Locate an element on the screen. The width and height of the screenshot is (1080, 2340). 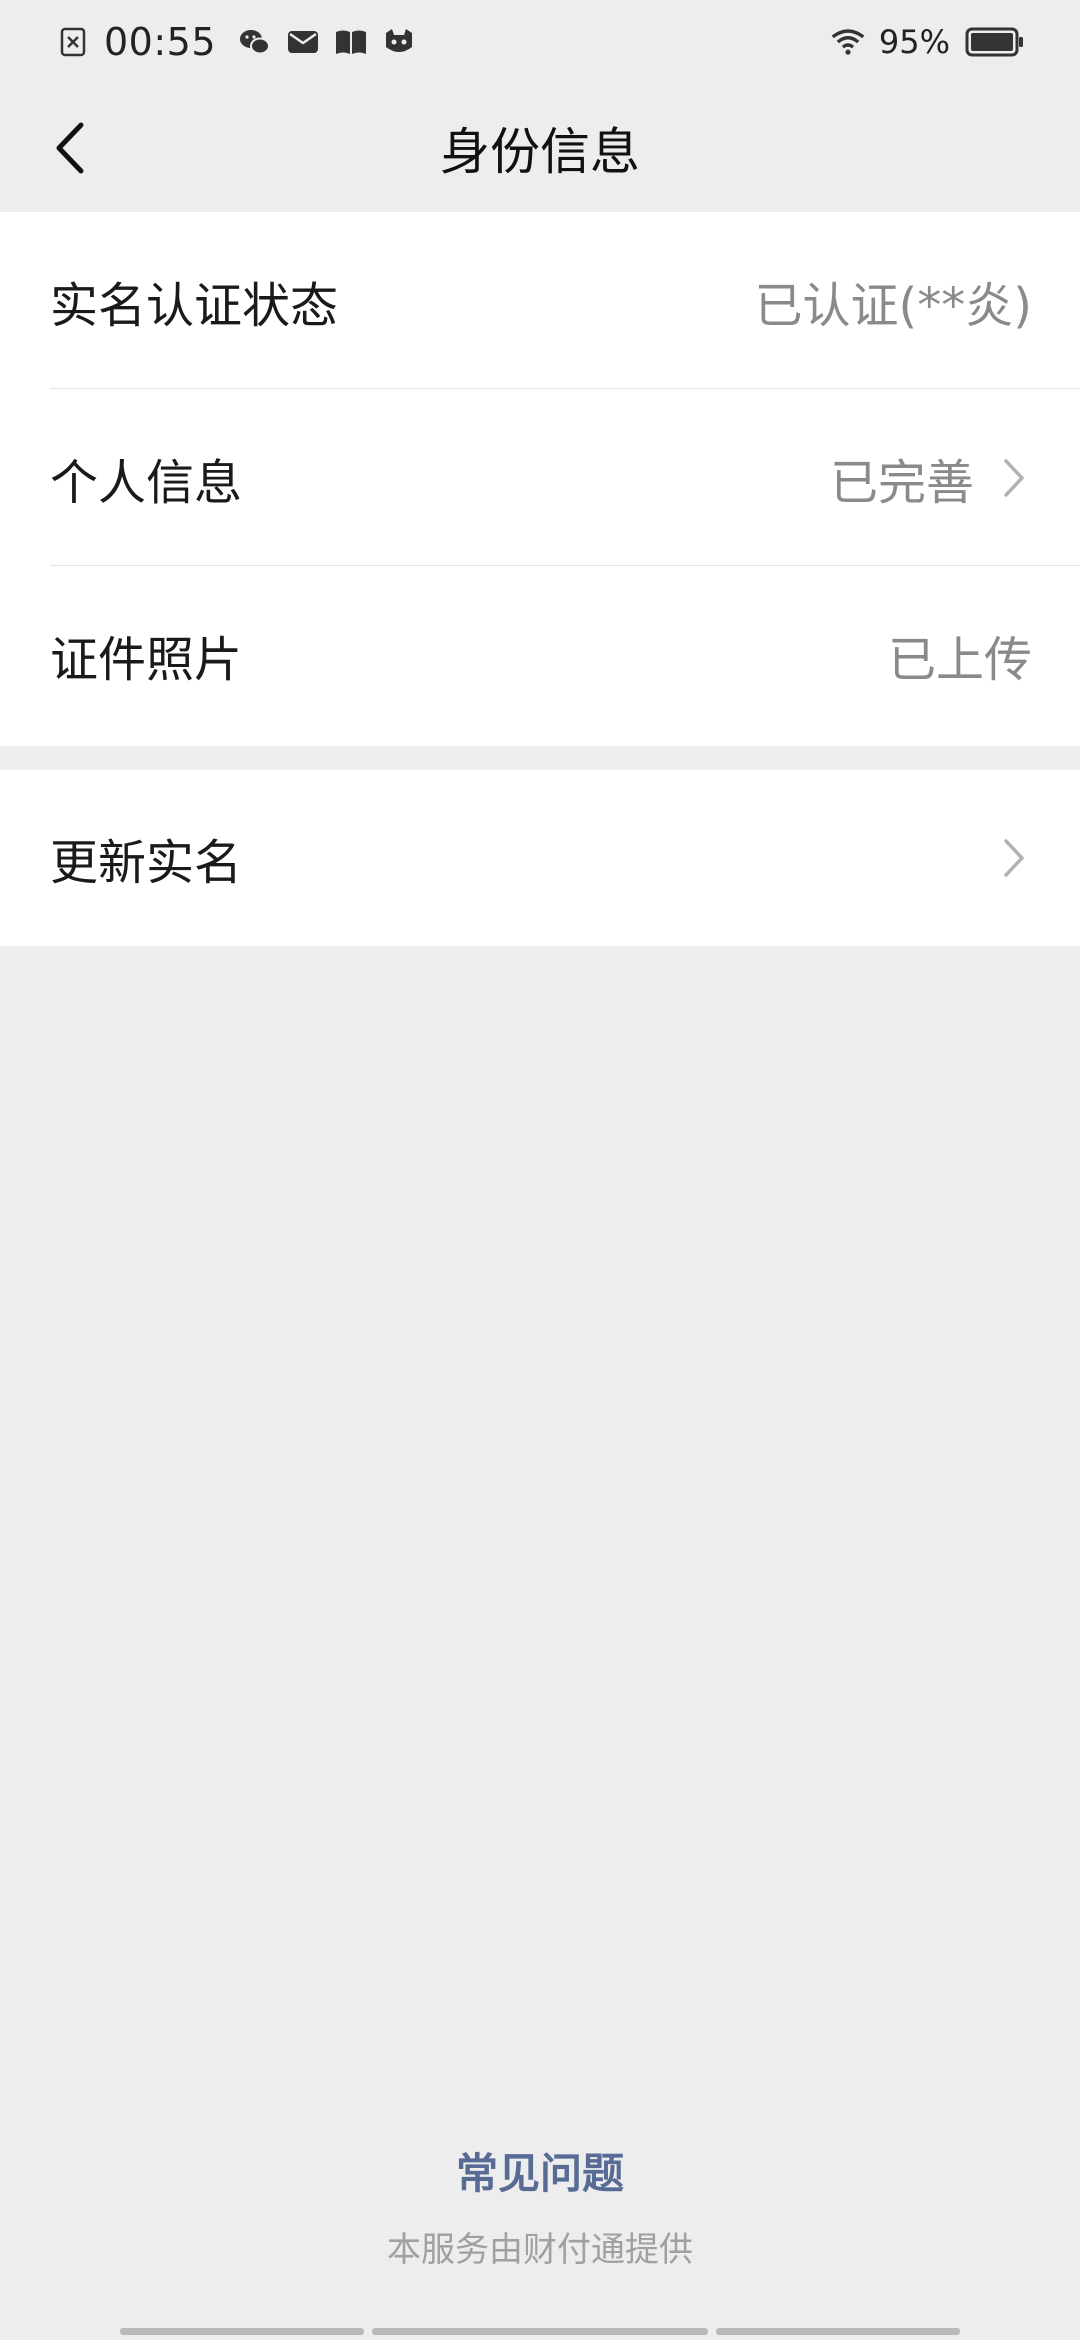
row-id-photo: 证件照片 已上传 is located at coordinates (540, 654).